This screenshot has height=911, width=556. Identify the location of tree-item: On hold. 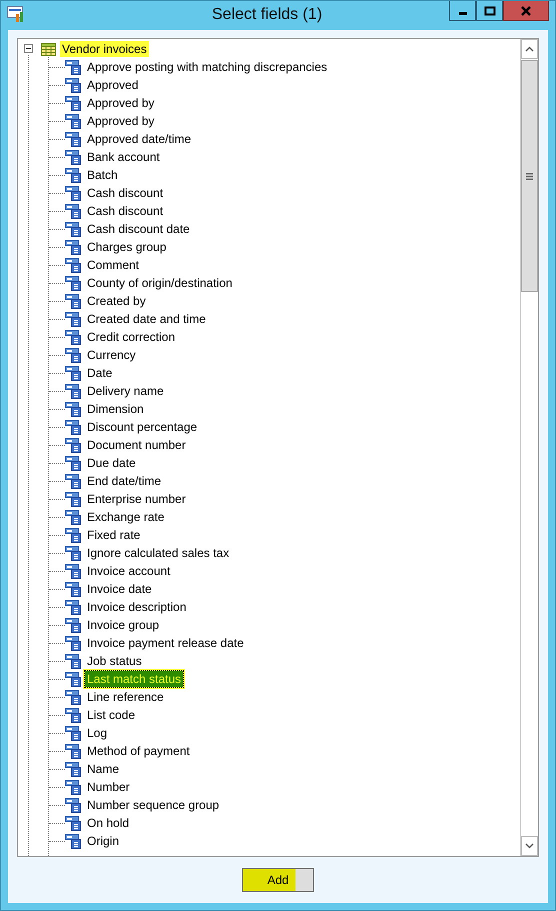
(108, 823).